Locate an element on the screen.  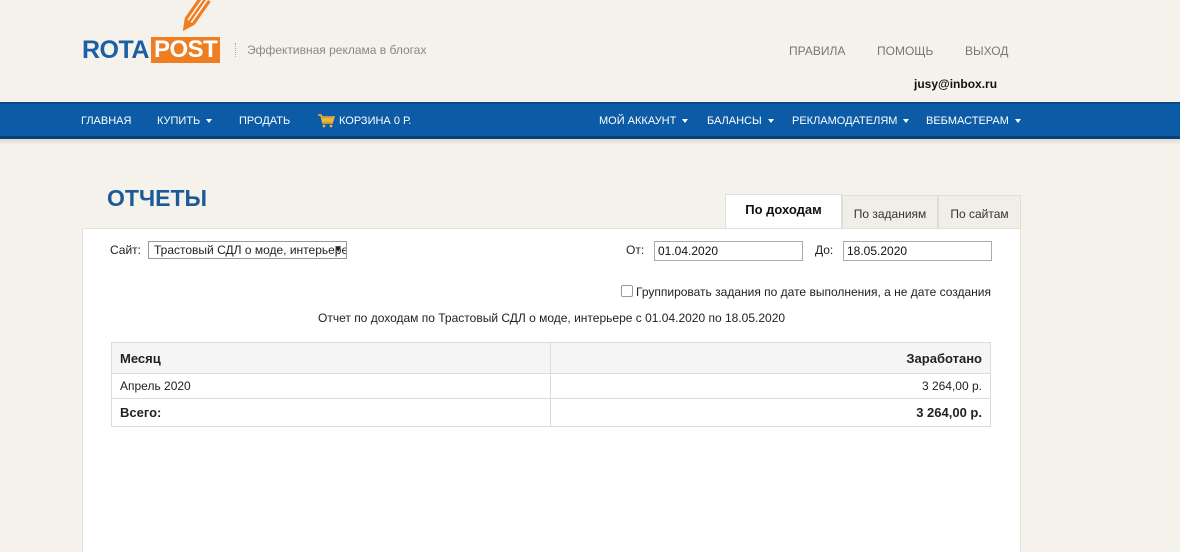
tab-sites: По сайтам is located at coordinates (979, 211).